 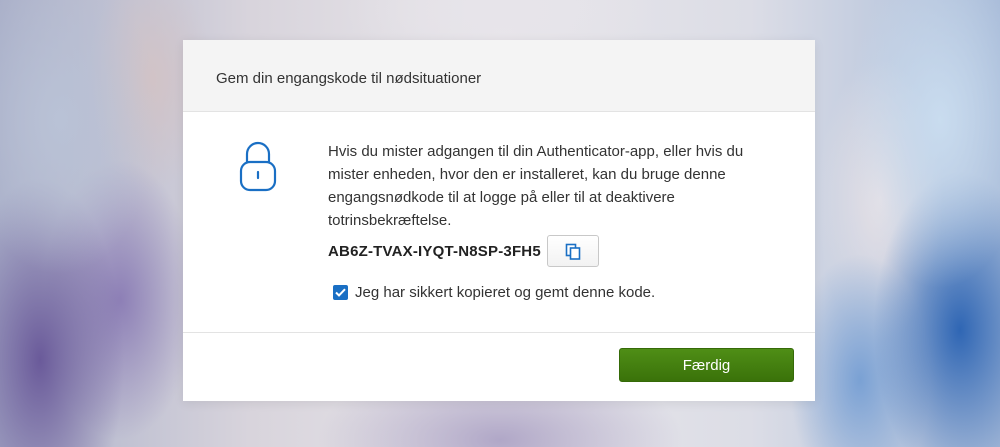 I want to click on dialog-footer: Færdig, so click(x=499, y=367).